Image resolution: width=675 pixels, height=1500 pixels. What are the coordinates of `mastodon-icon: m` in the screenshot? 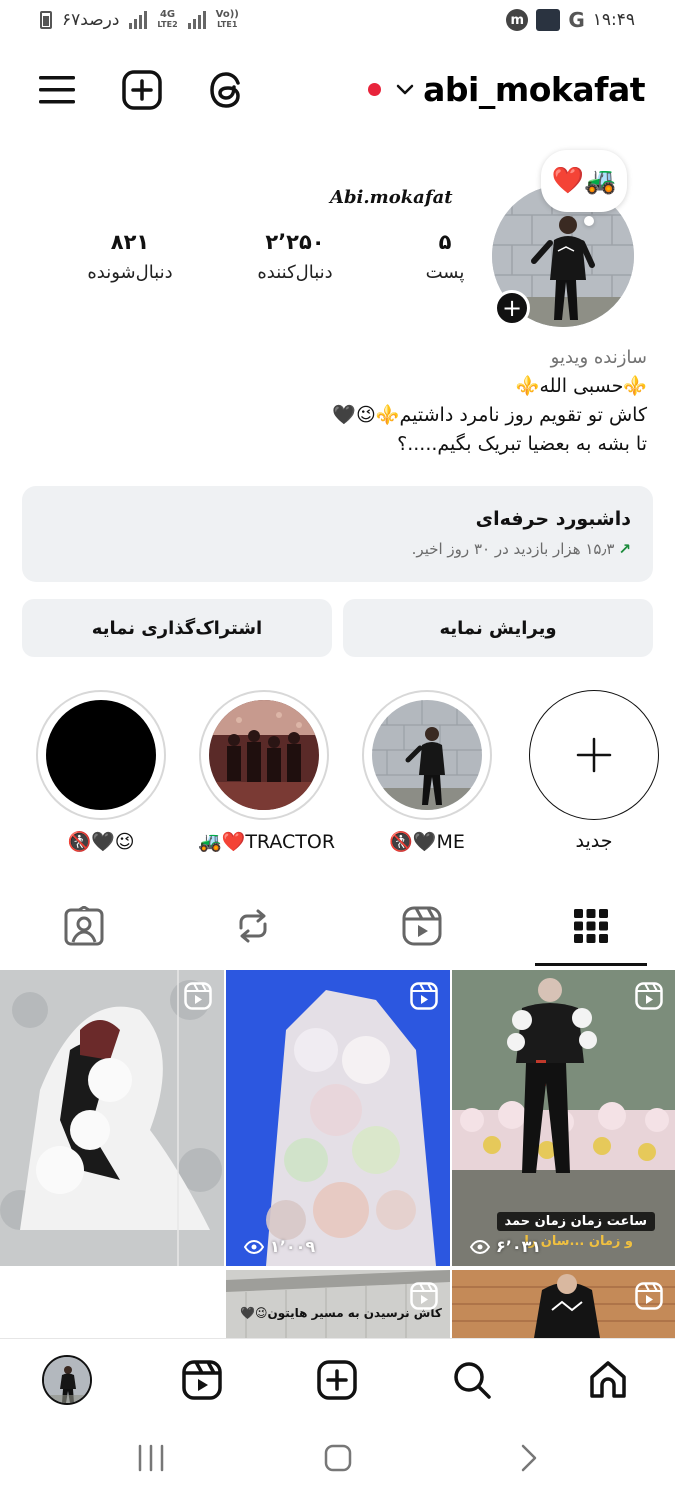 It's located at (517, 20).